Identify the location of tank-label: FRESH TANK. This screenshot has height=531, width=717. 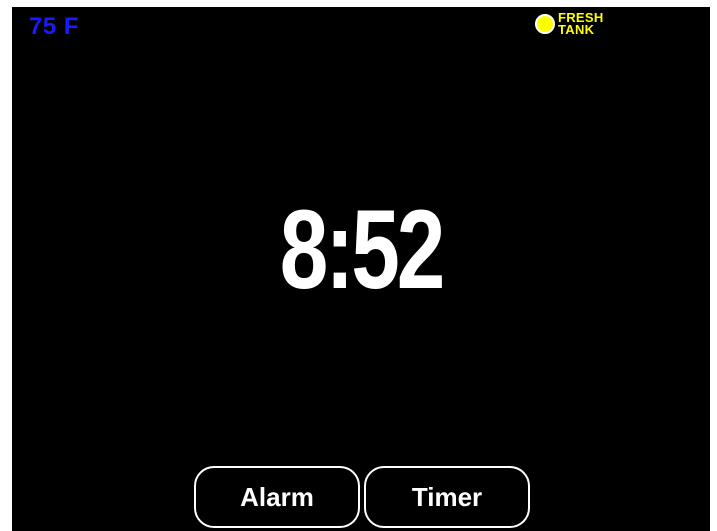
(581, 24).